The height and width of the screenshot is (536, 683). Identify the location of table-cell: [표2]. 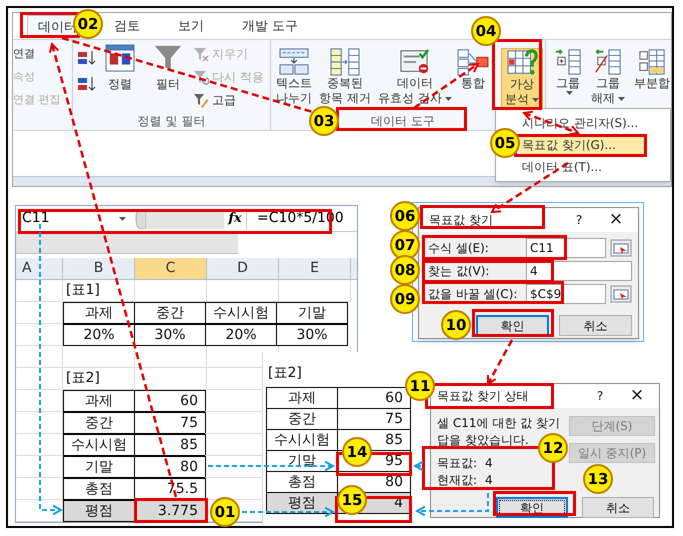
(99, 379).